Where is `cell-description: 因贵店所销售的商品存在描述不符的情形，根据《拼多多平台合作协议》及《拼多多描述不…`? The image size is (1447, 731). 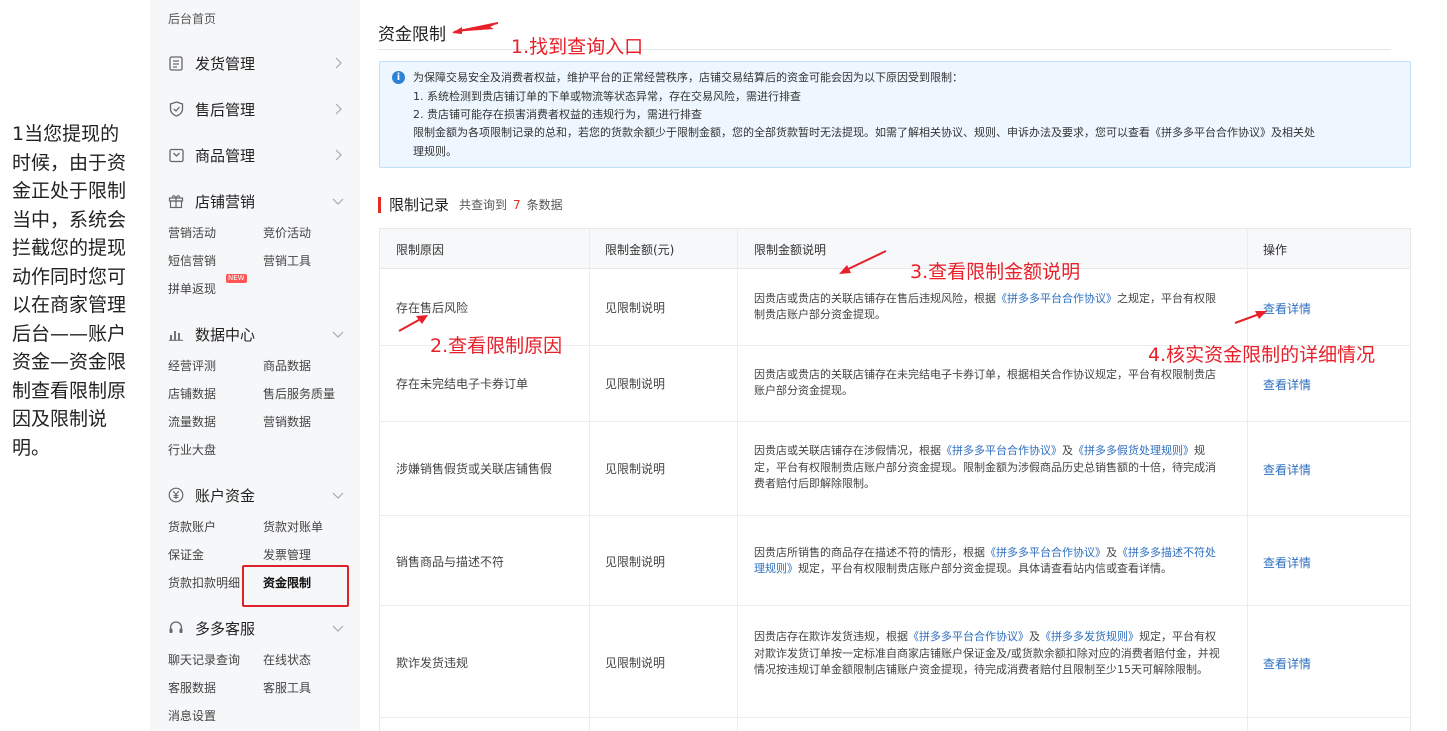 cell-description: 因贵店所销售的商品存在描述不符的情形，根据《拼多多平台合作协议》及《拼多多描述不… is located at coordinates (990, 561).